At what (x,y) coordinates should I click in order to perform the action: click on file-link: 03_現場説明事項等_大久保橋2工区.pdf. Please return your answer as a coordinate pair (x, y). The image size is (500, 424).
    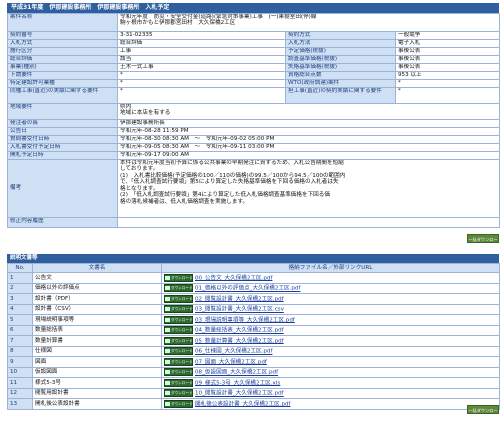
    Looking at the image, I should click on (245, 320).